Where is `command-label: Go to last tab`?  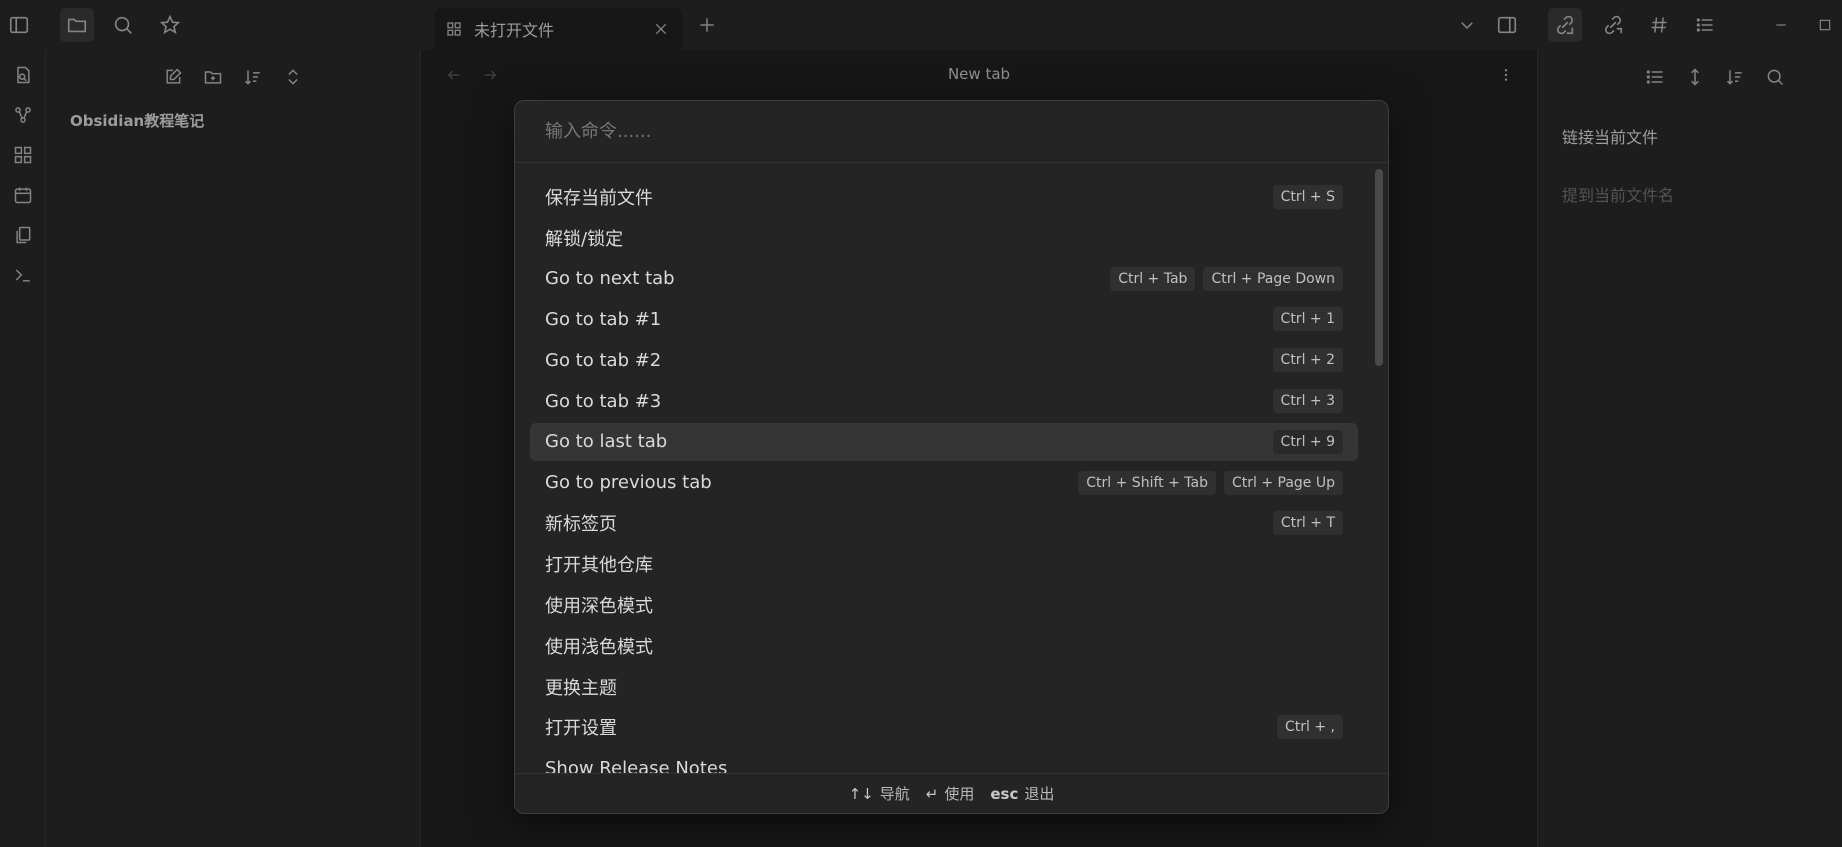
command-label: Go to last tab is located at coordinates (606, 442).